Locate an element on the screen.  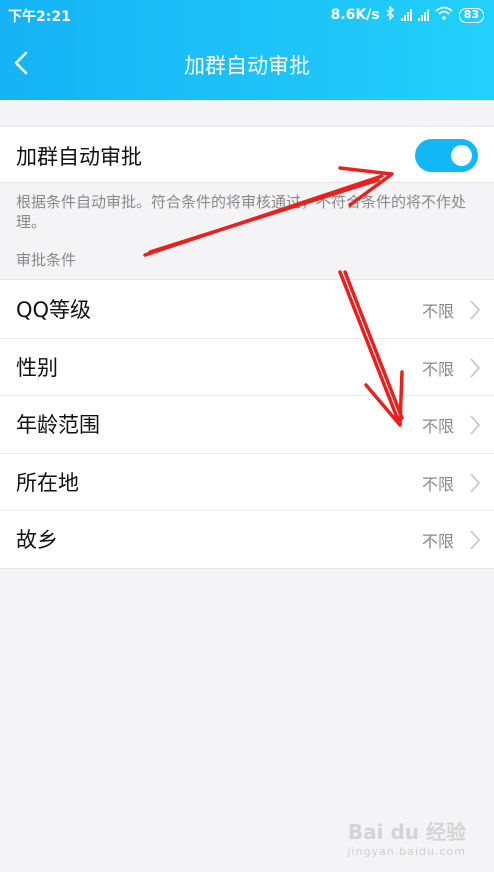
condition-row-age-range: 年龄范围 不限 is located at coordinates (247, 424).